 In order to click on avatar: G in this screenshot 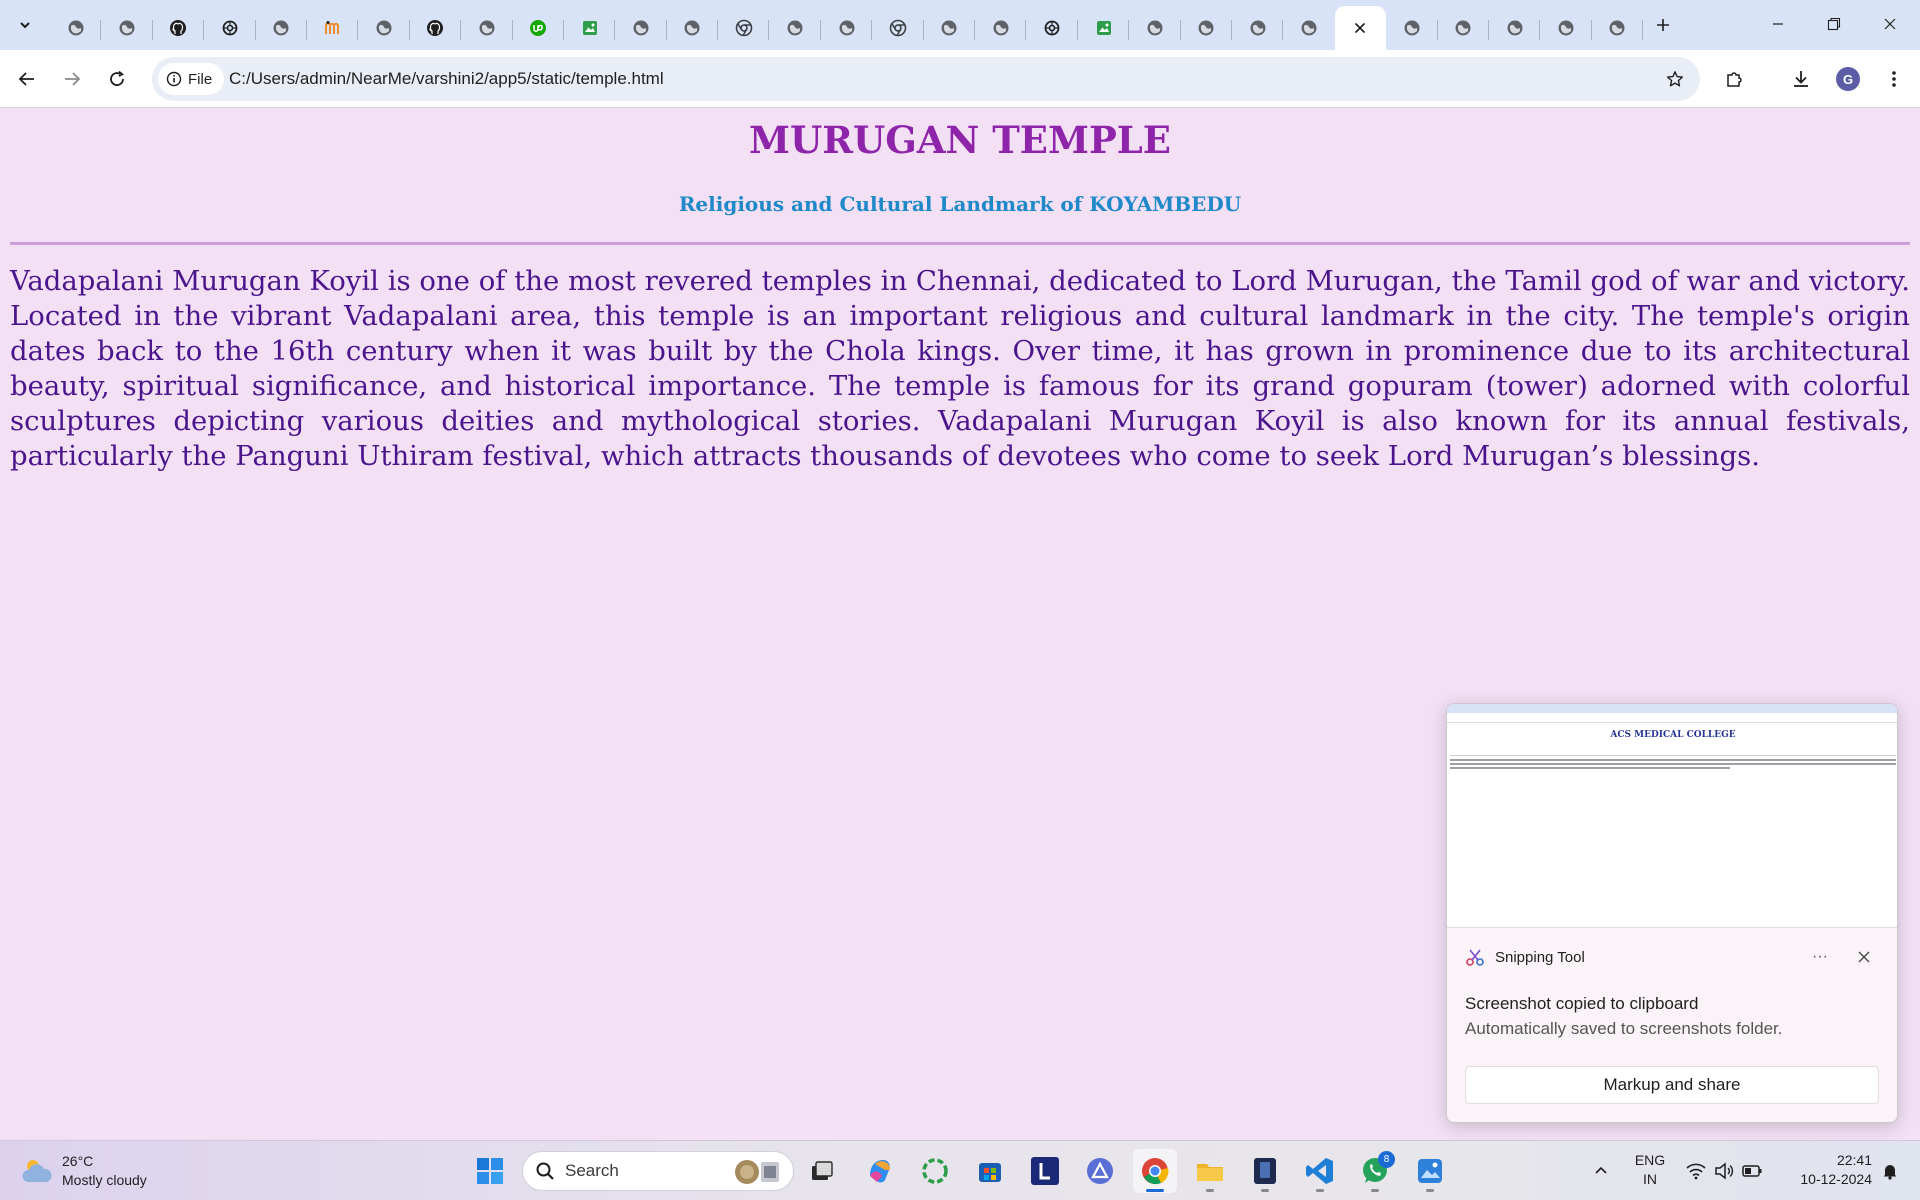, I will do `click(1848, 79)`.